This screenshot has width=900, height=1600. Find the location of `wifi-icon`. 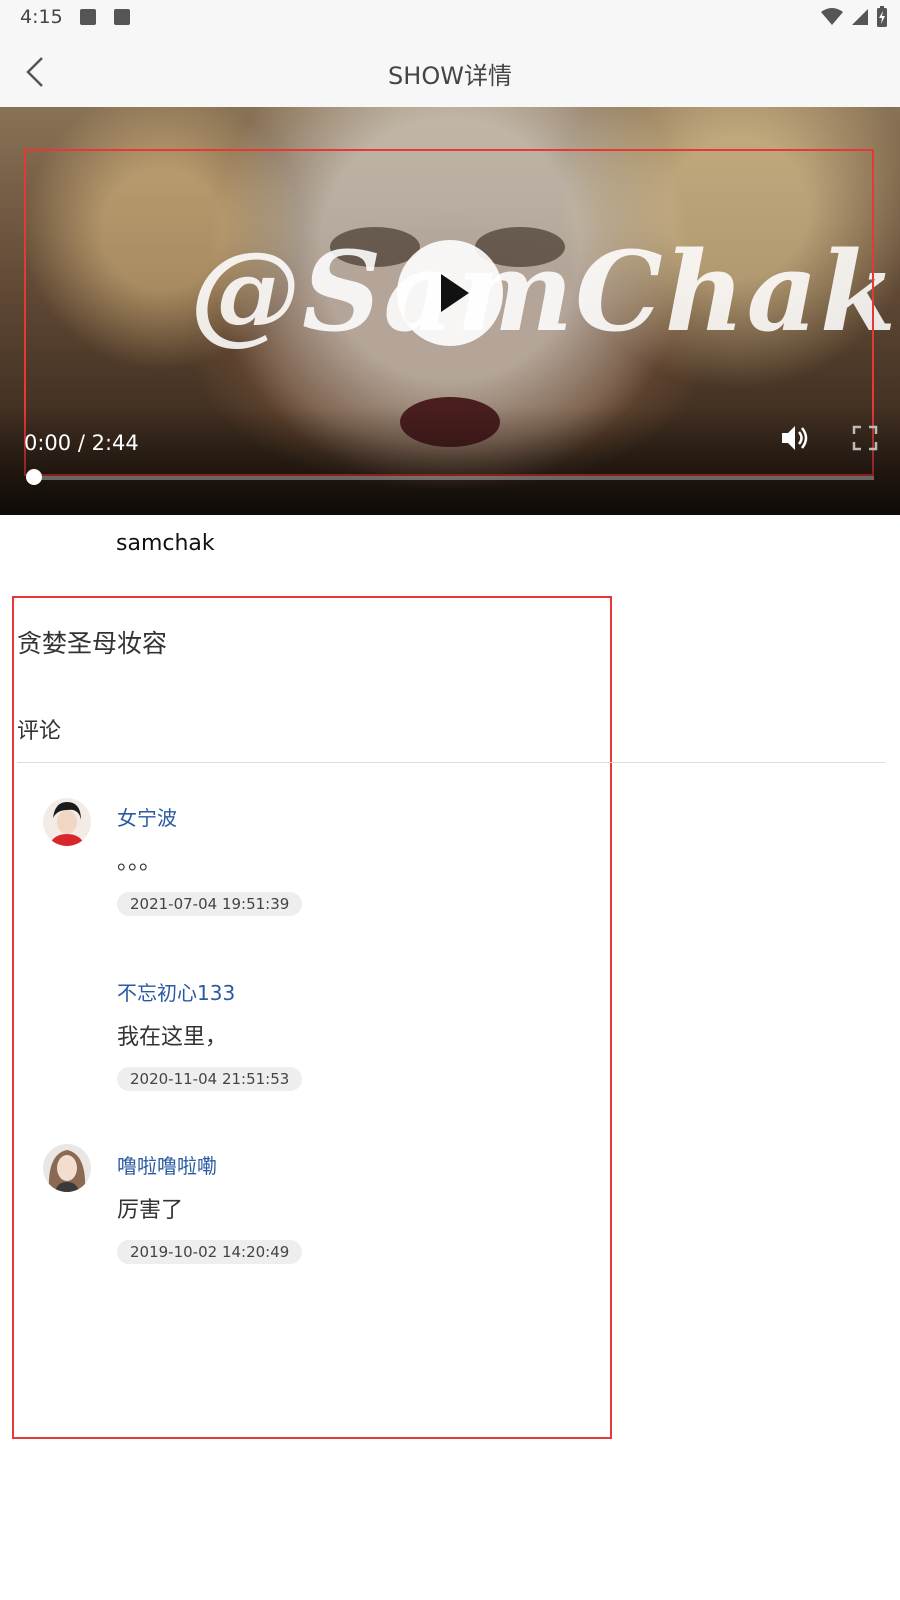

wifi-icon is located at coordinates (832, 16).